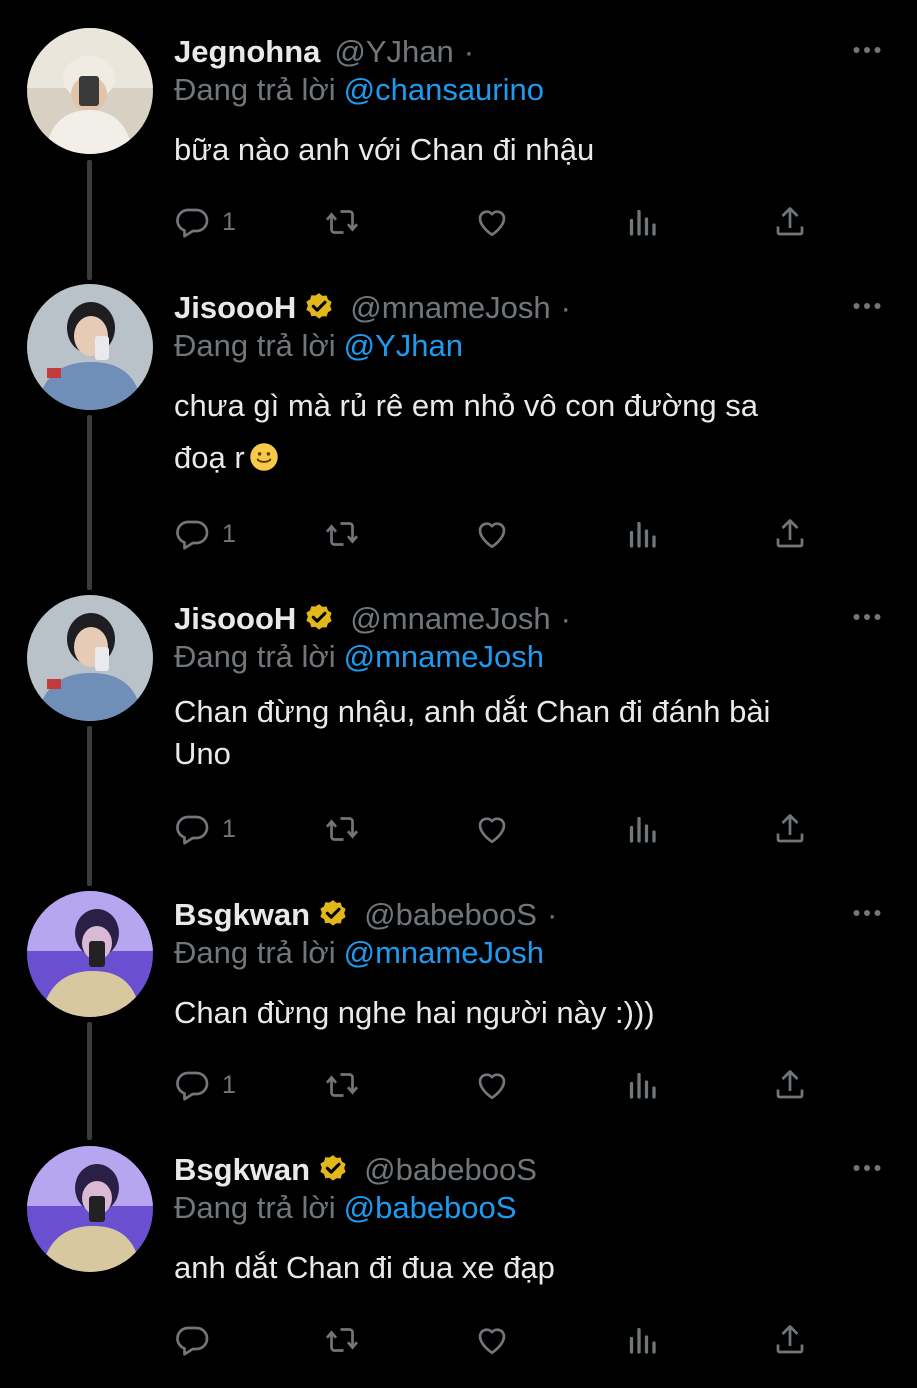  What do you see at coordinates (472, 711) in the screenshot?
I see `tweet-text-line: Chan đừng nhậu, anh dắt Chan đi đánh bài` at bounding box center [472, 711].